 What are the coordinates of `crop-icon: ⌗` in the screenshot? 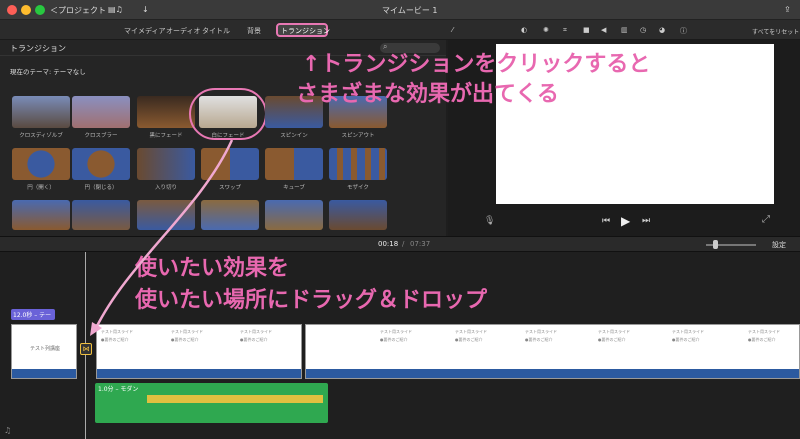 It's located at (565, 30).